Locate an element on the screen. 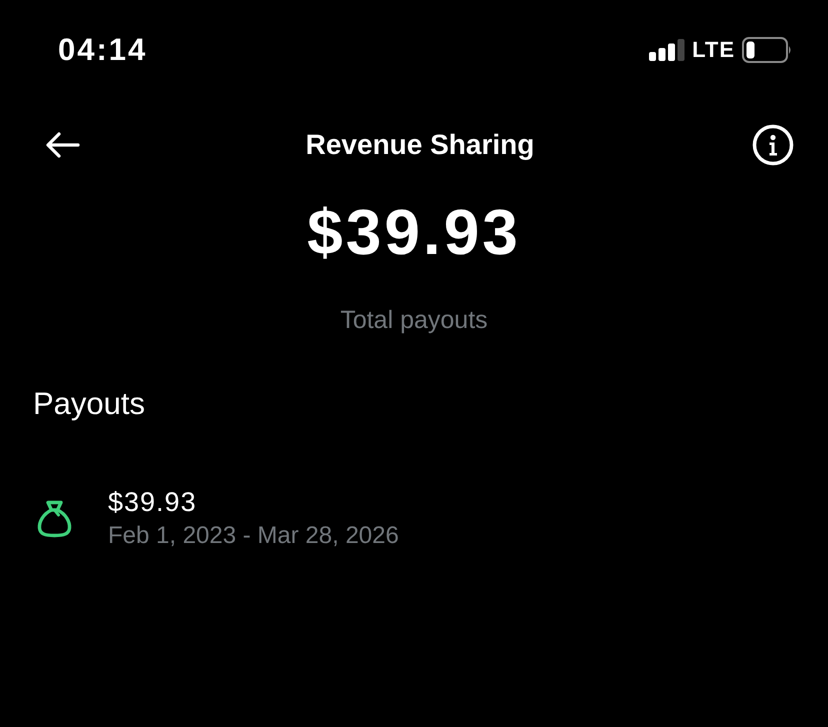 The width and height of the screenshot is (828, 727). back-button is located at coordinates (63, 145).